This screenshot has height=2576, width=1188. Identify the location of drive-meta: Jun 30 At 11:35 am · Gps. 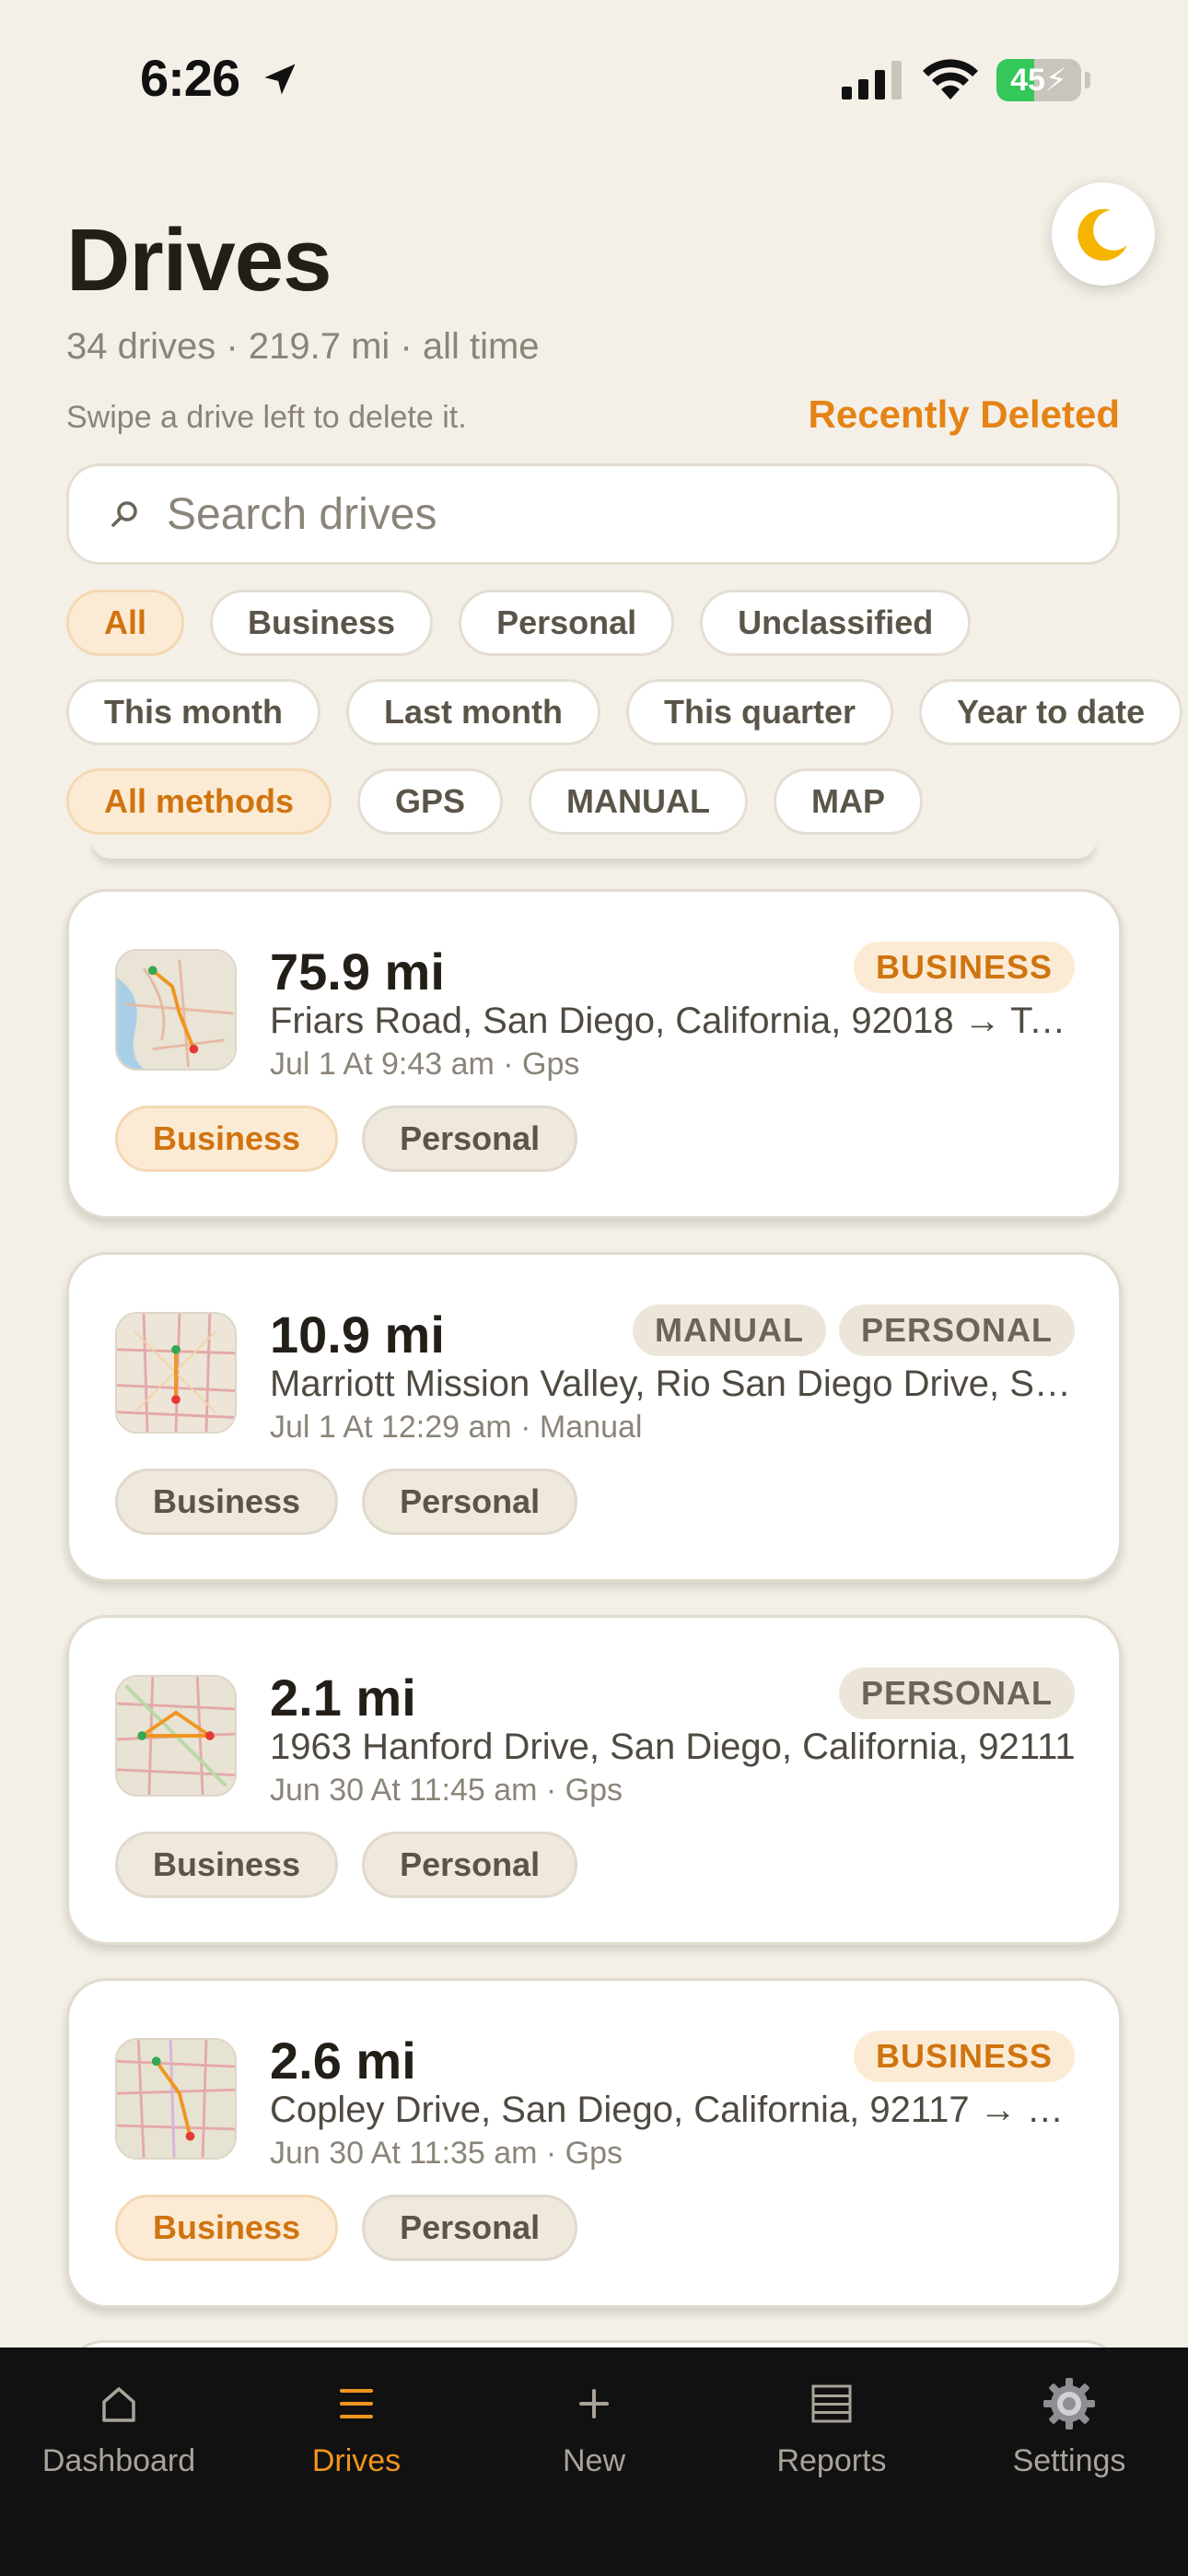
(446, 2153).